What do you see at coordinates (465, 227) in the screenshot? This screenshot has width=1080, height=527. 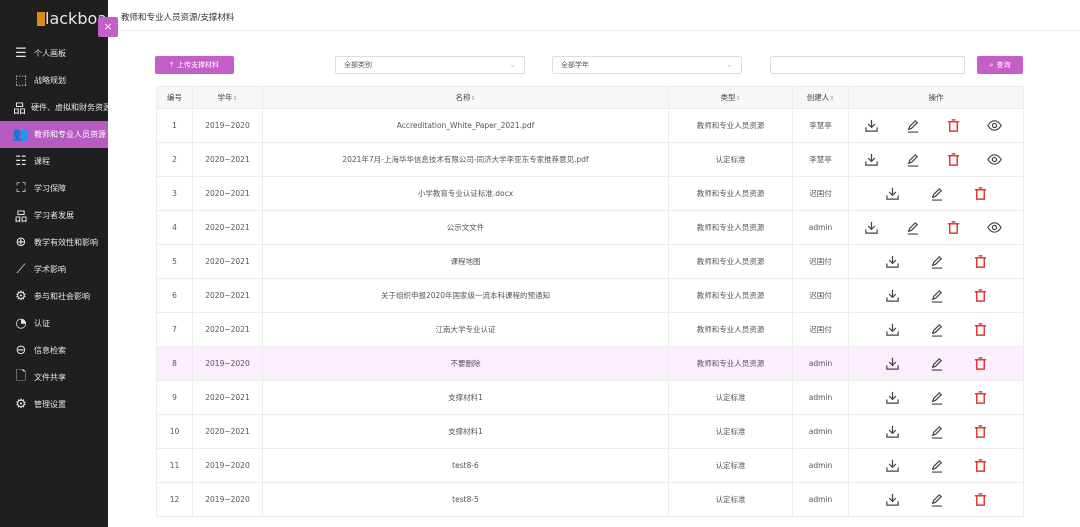 I see `cell-name: 公示文文件` at bounding box center [465, 227].